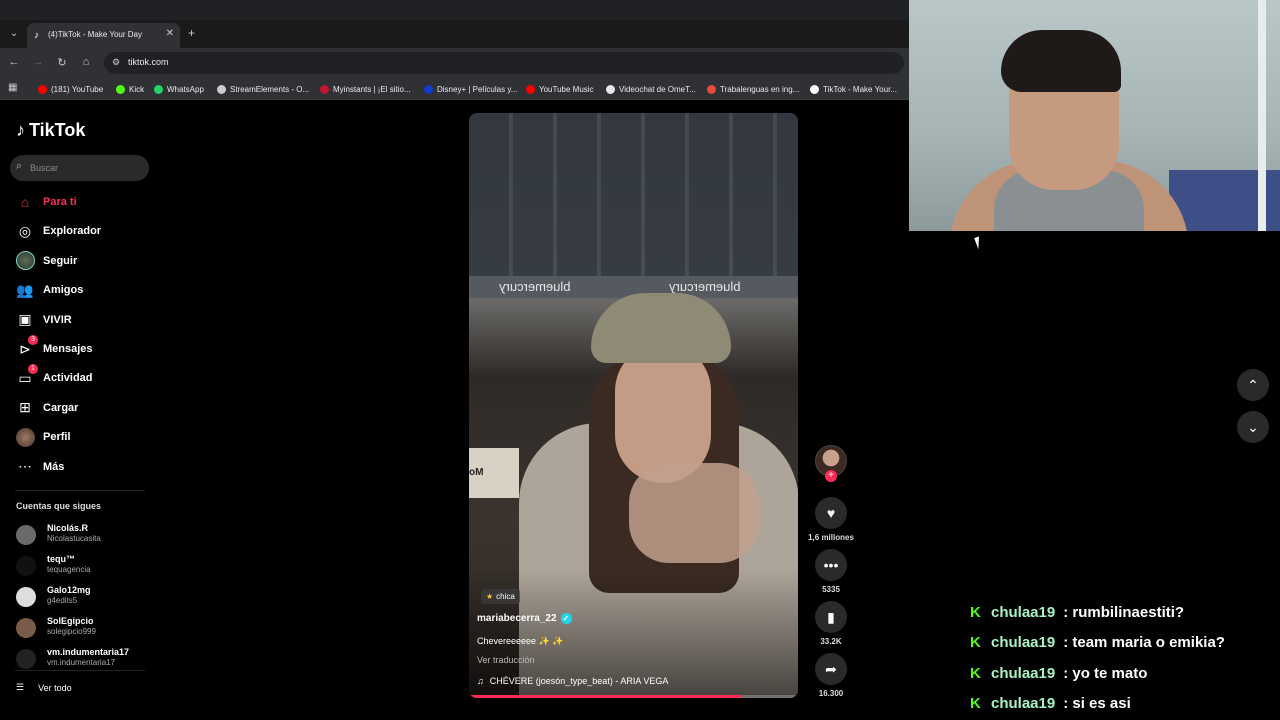  Describe the element at coordinates (26, 347) in the screenshot. I see `messages-icon: ⊳ 3` at that location.